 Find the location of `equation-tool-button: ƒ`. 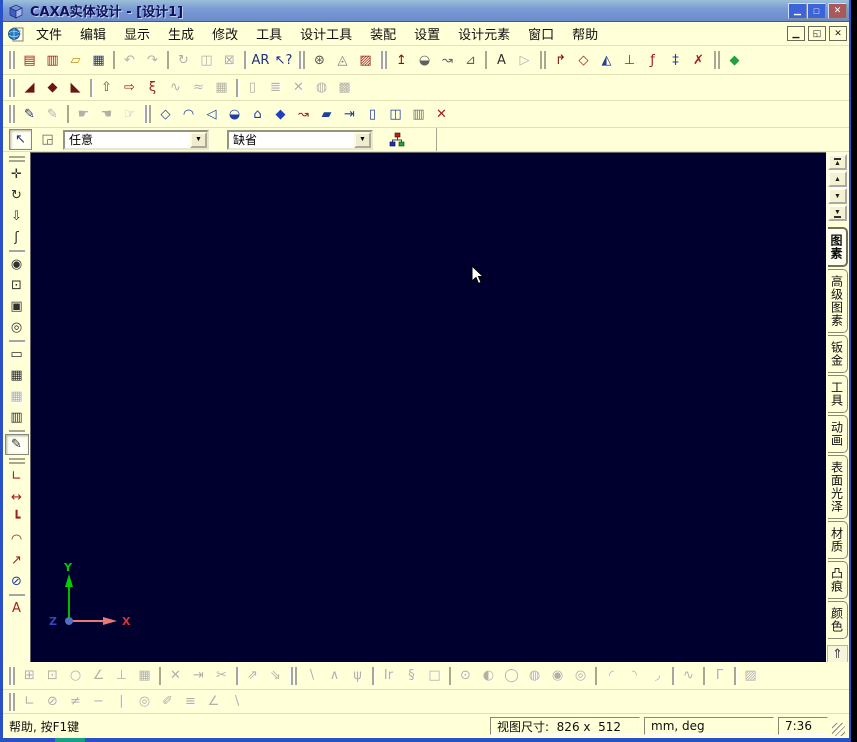

equation-tool-button: ƒ is located at coordinates (652, 60).